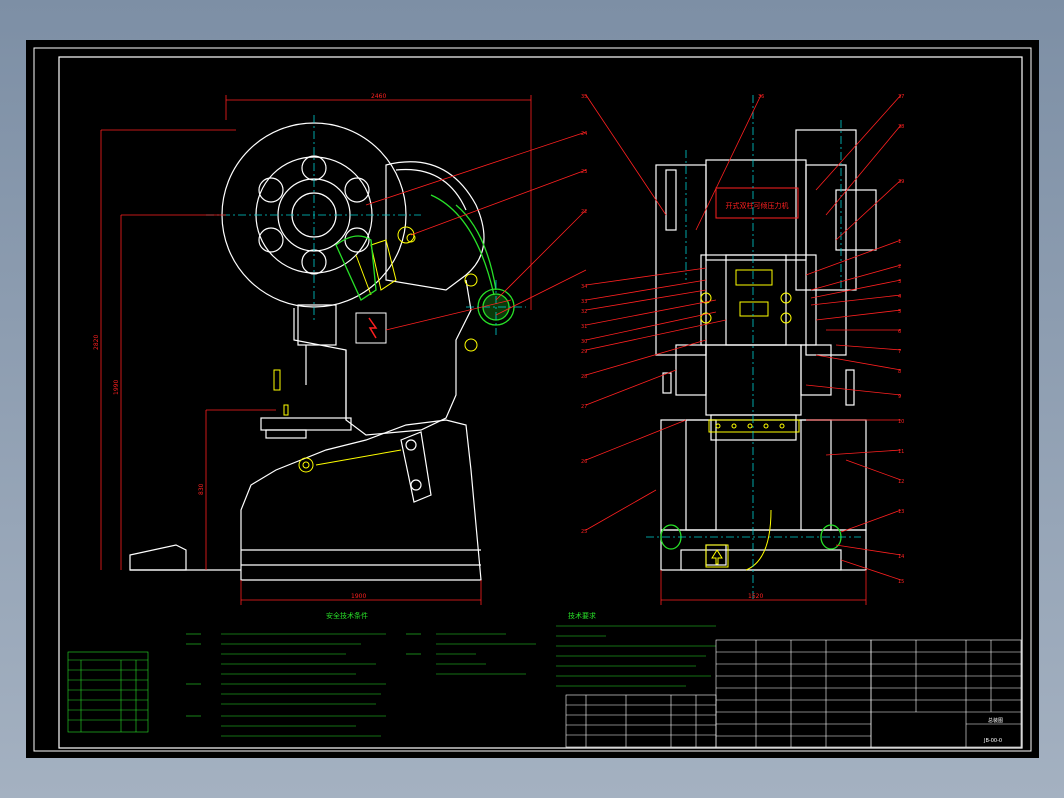 This screenshot has height=798, width=1064. Describe the element at coordinates (584, 462) in the screenshot. I see `svg-text: 26` at that location.